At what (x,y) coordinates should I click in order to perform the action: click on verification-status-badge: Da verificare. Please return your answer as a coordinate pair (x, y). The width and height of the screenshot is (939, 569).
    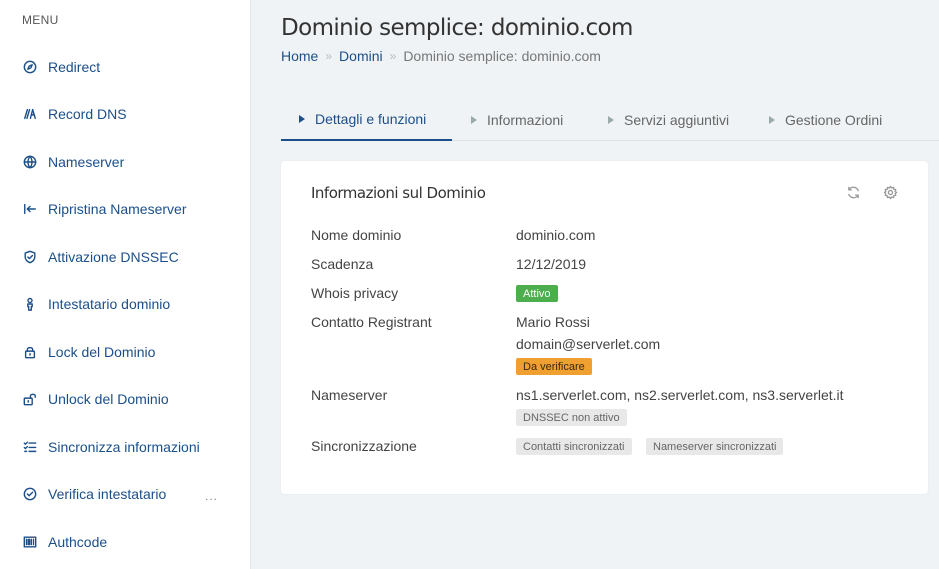
    Looking at the image, I should click on (554, 366).